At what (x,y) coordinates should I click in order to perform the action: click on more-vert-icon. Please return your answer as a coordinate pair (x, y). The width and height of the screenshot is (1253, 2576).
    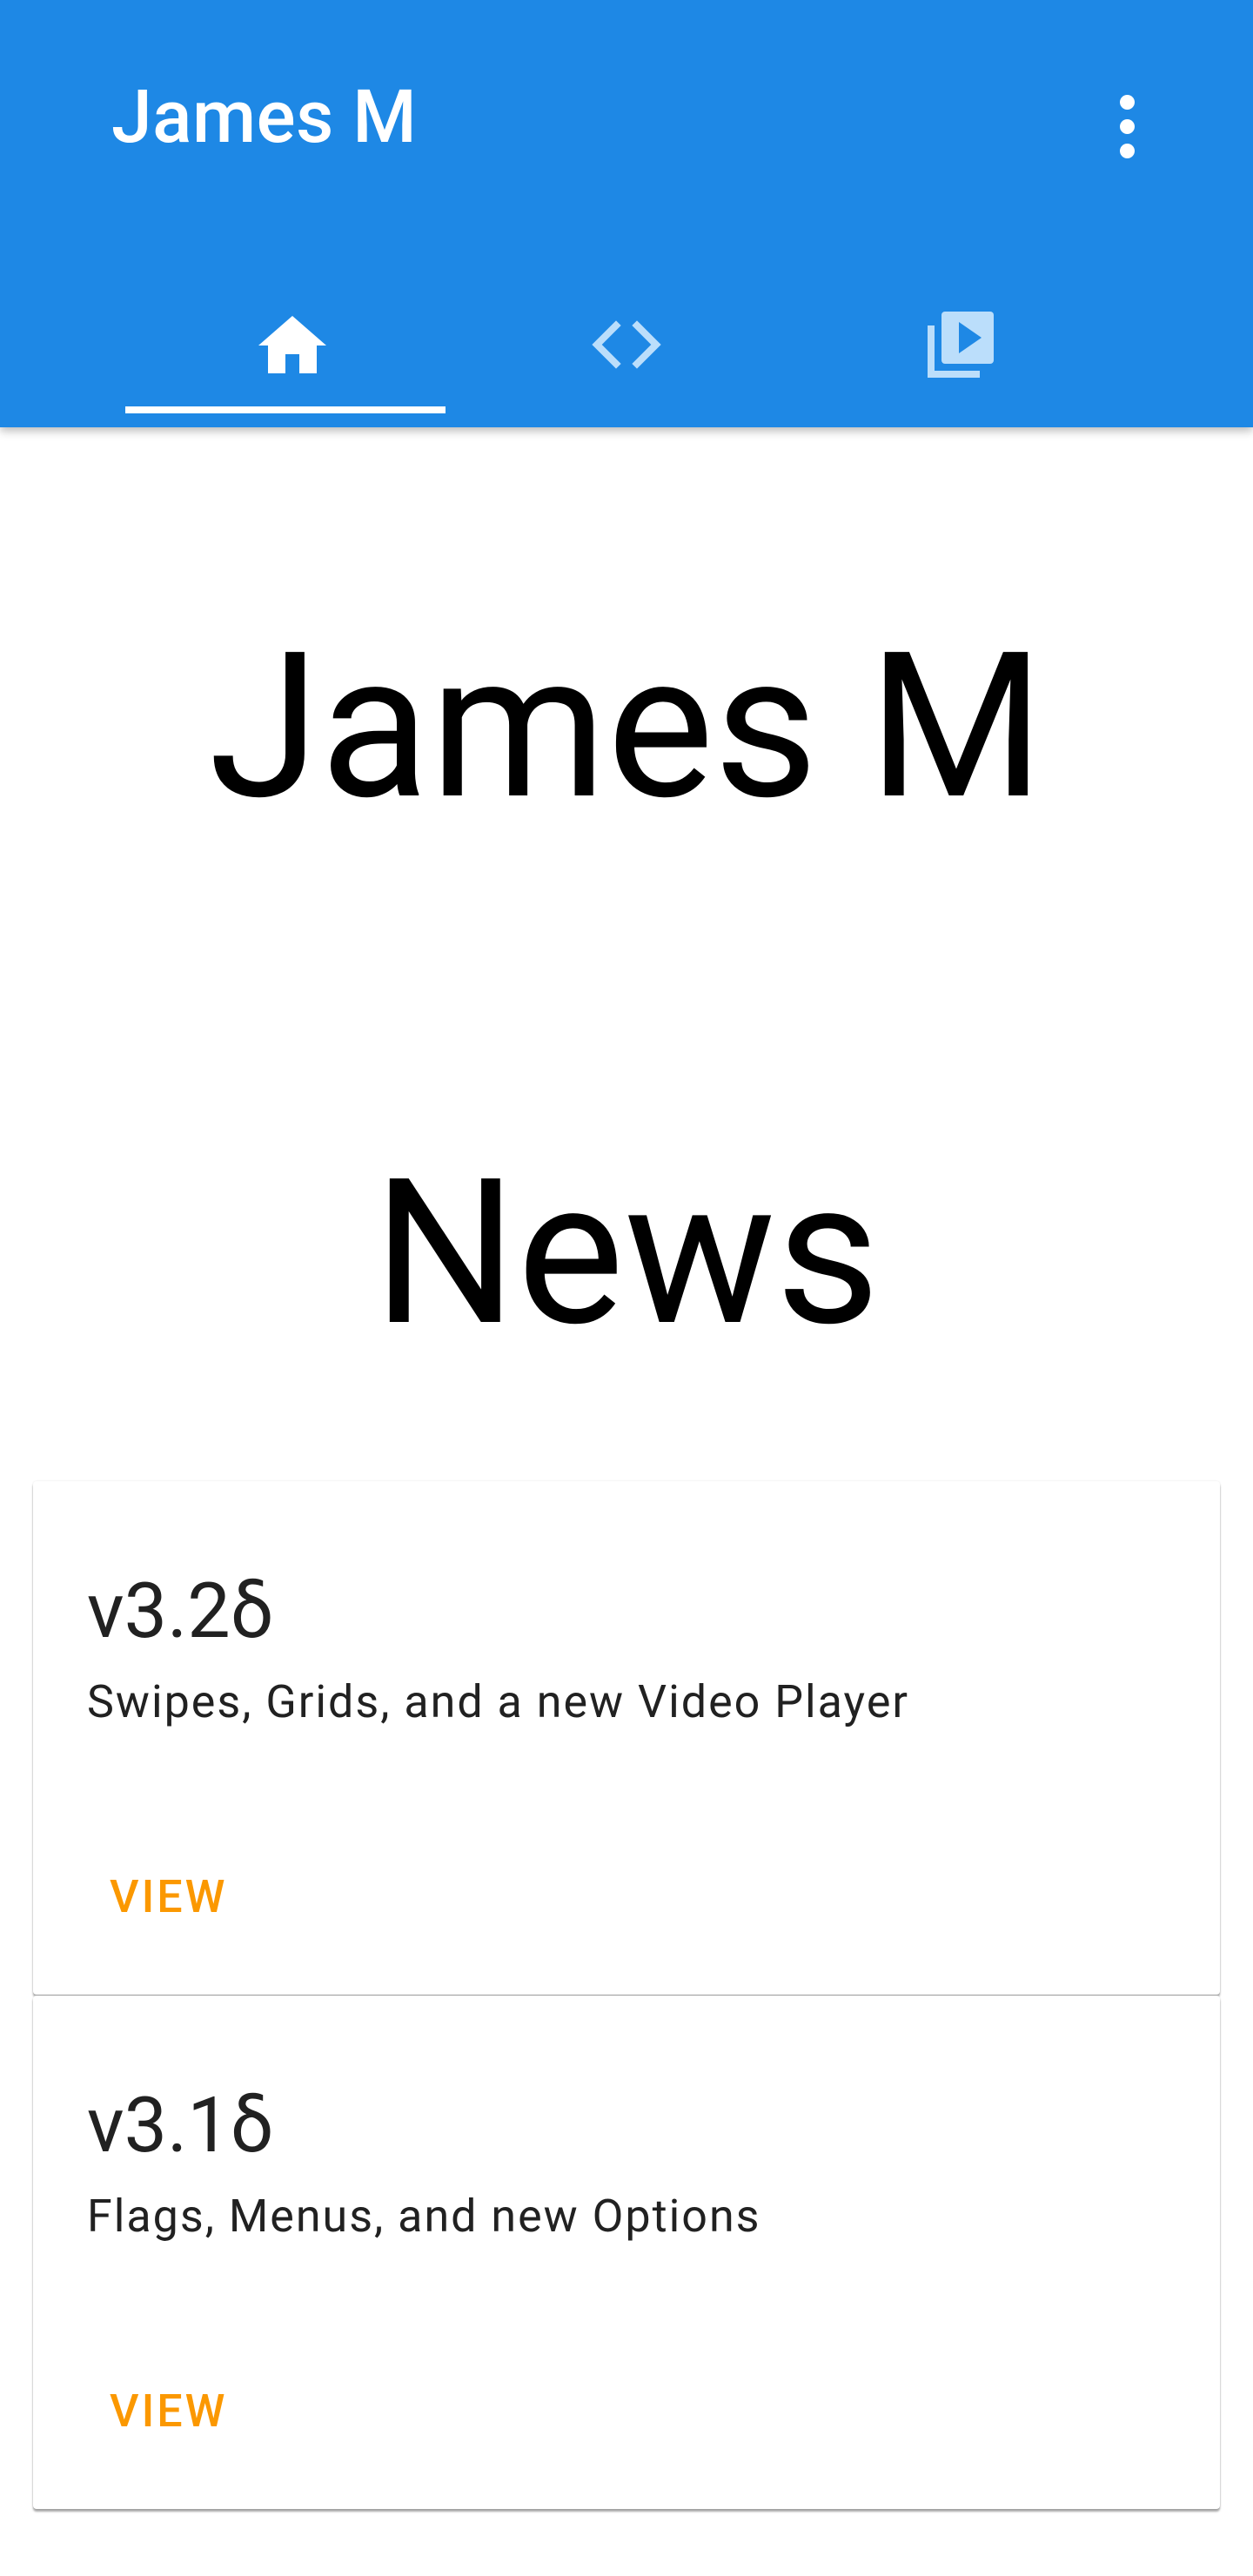
    Looking at the image, I should click on (1127, 126).